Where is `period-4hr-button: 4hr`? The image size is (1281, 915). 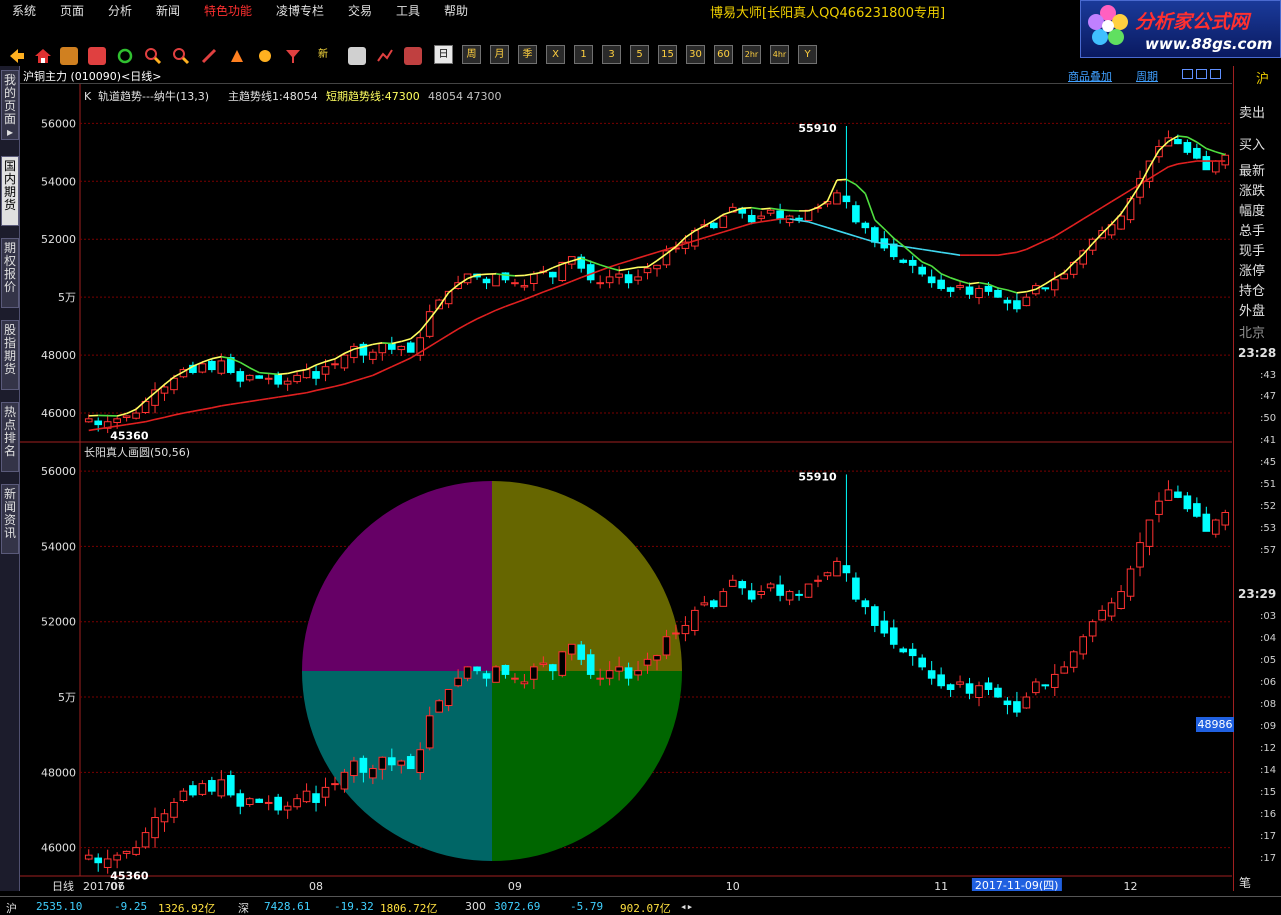
period-4hr-button: 4hr is located at coordinates (779, 54).